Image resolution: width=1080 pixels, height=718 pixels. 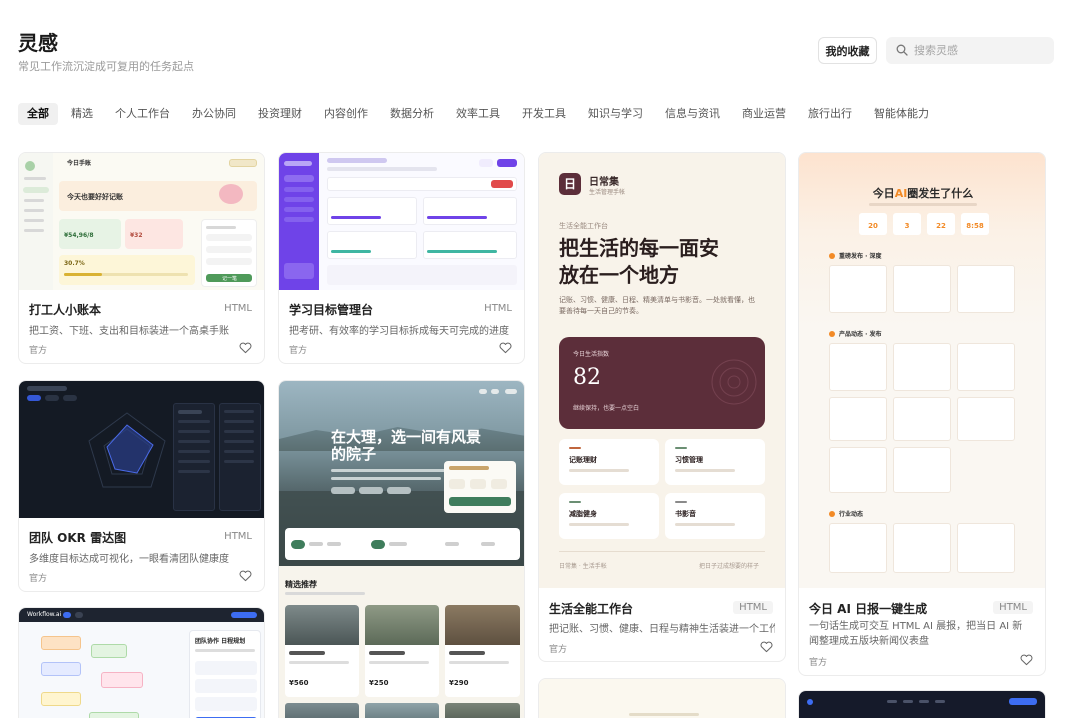 What do you see at coordinates (851, 514) in the screenshot?
I see `thumb-section: 行业动态` at bounding box center [851, 514].